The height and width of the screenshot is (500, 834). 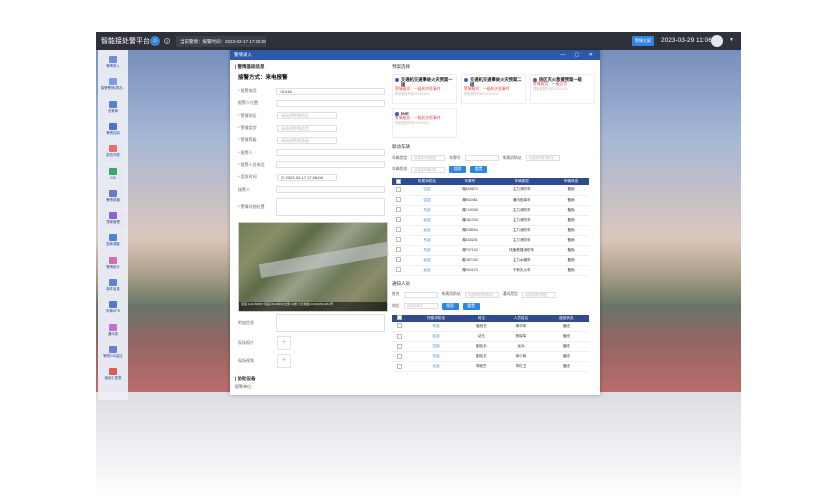 I want to click on vehicle-row: 空站 湘B02461 通讯指挥车 备勤, so click(x=490, y=200).